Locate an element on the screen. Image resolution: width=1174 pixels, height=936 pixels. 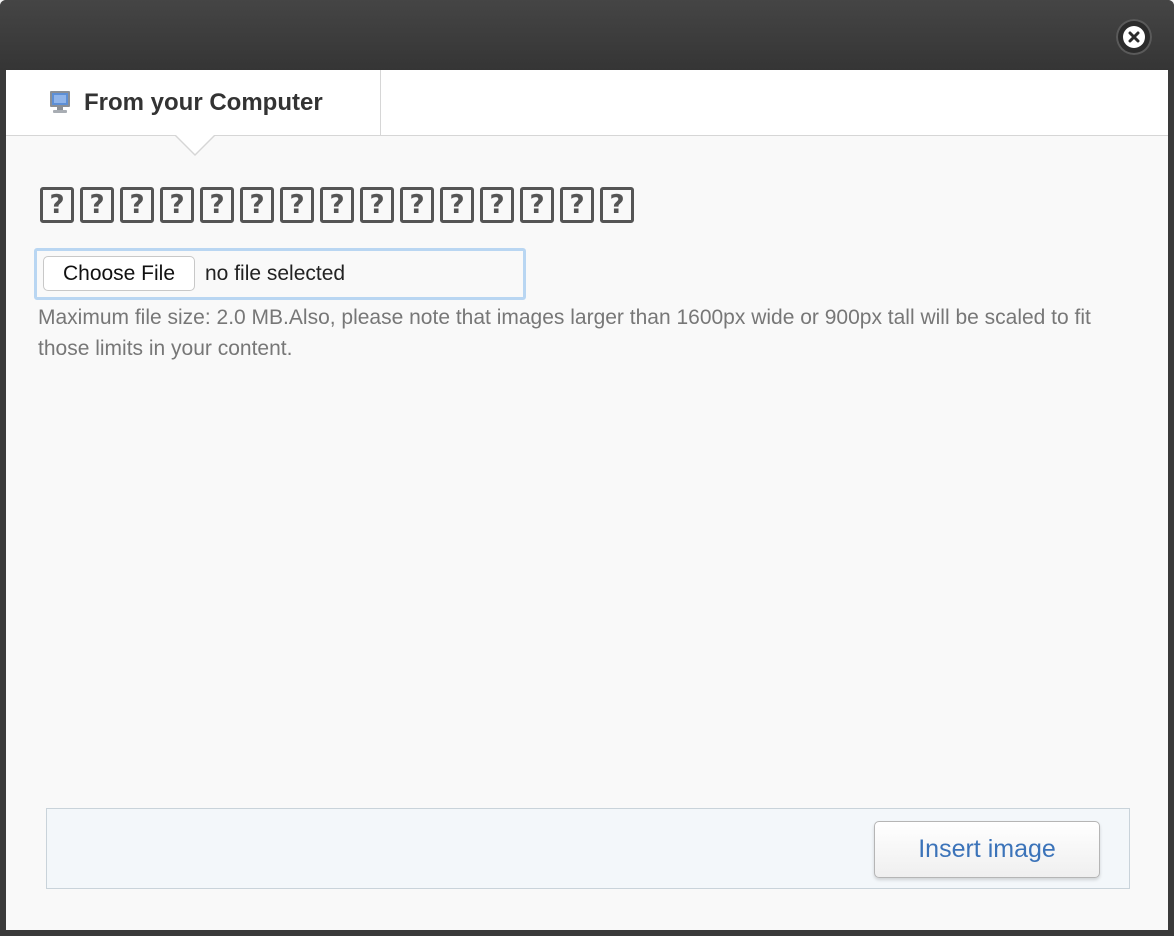
dialog-footer: Insert image is located at coordinates (588, 848).